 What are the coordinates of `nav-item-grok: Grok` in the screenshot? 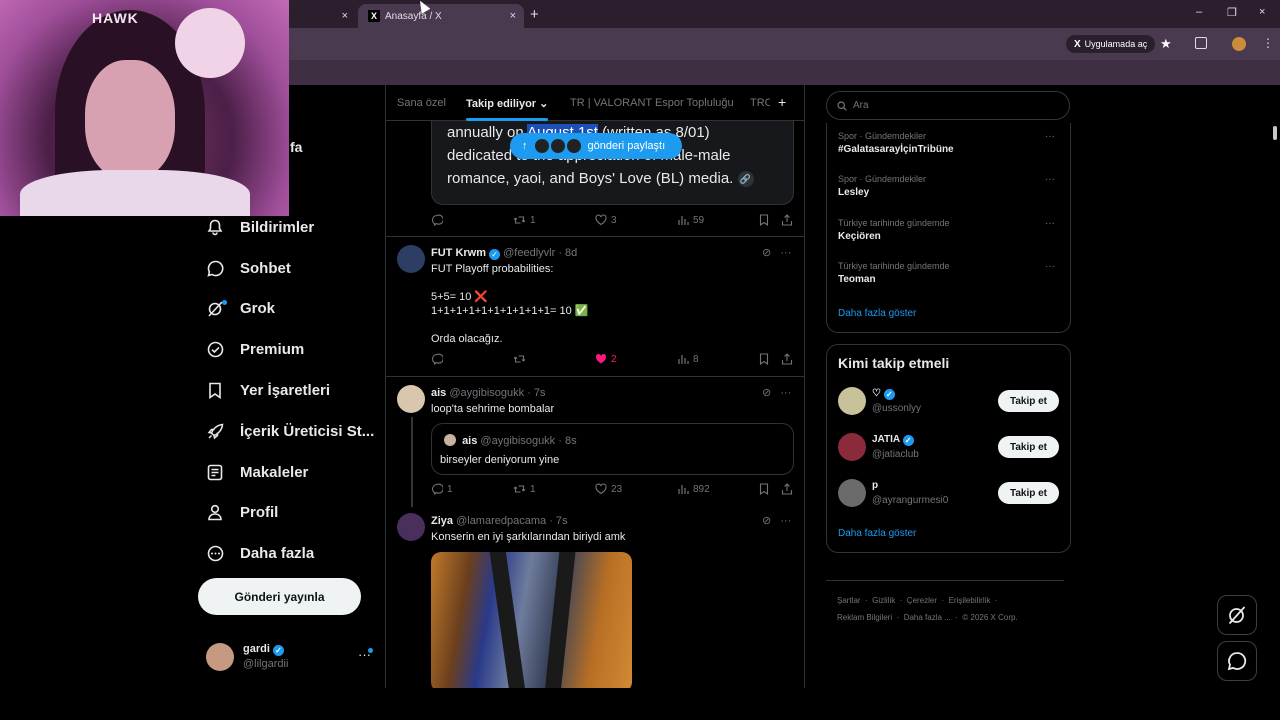 It's located at (240, 308).